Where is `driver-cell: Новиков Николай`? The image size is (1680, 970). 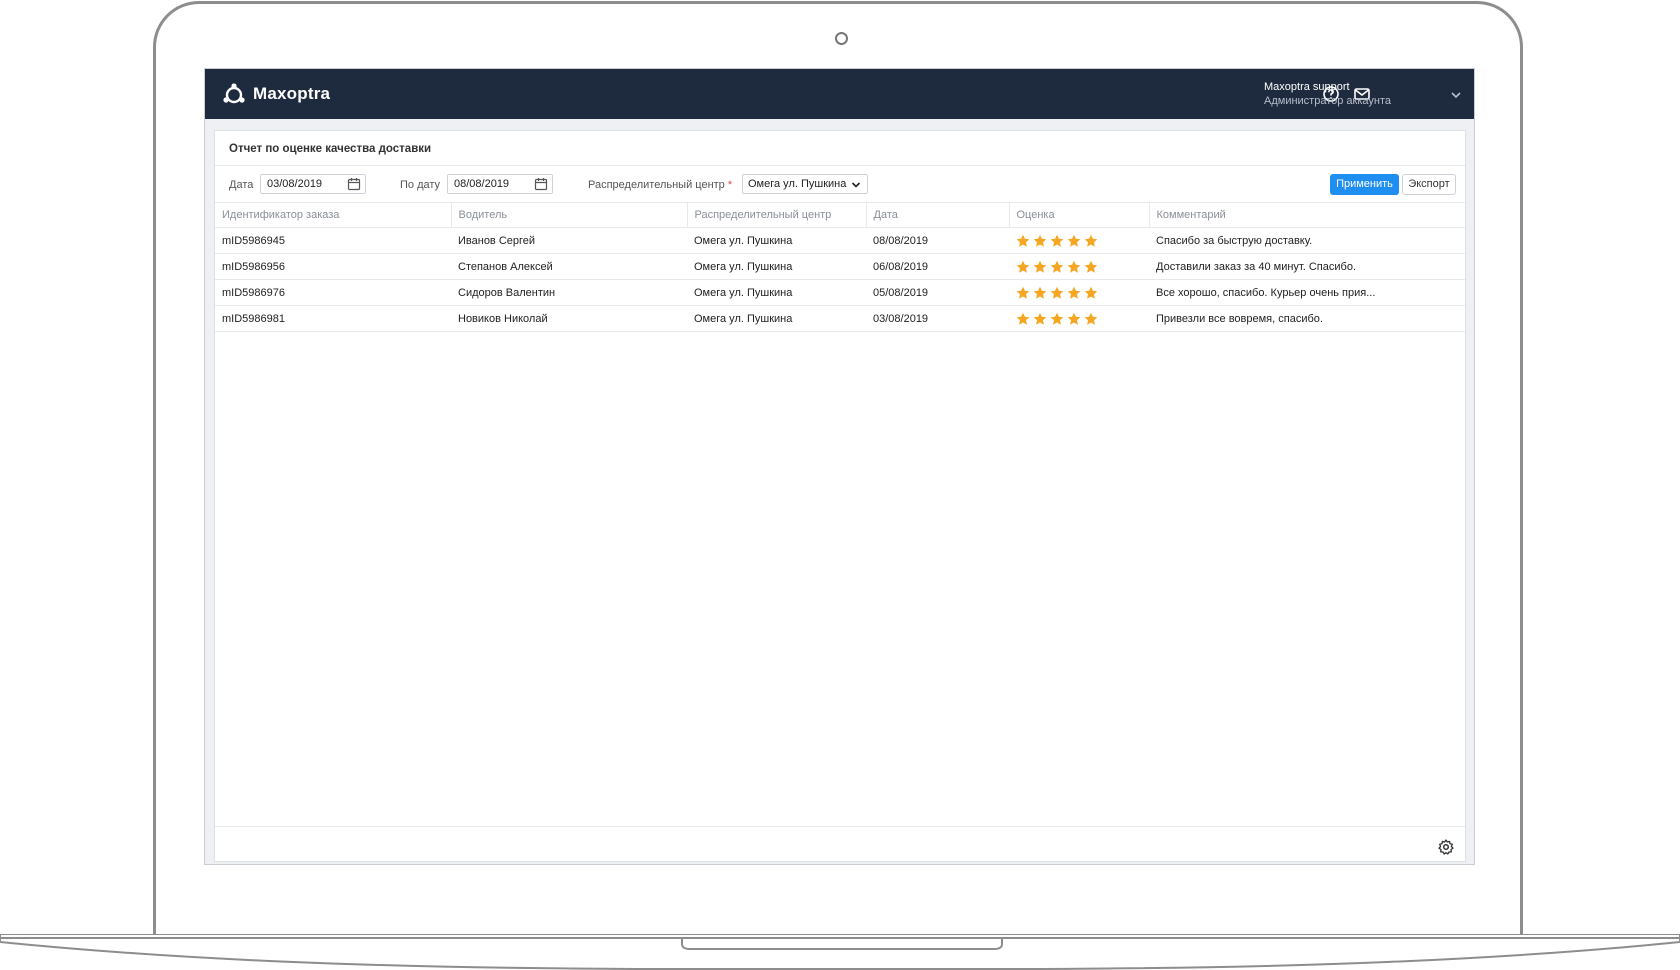
driver-cell: Новиков Николай is located at coordinates (569, 318).